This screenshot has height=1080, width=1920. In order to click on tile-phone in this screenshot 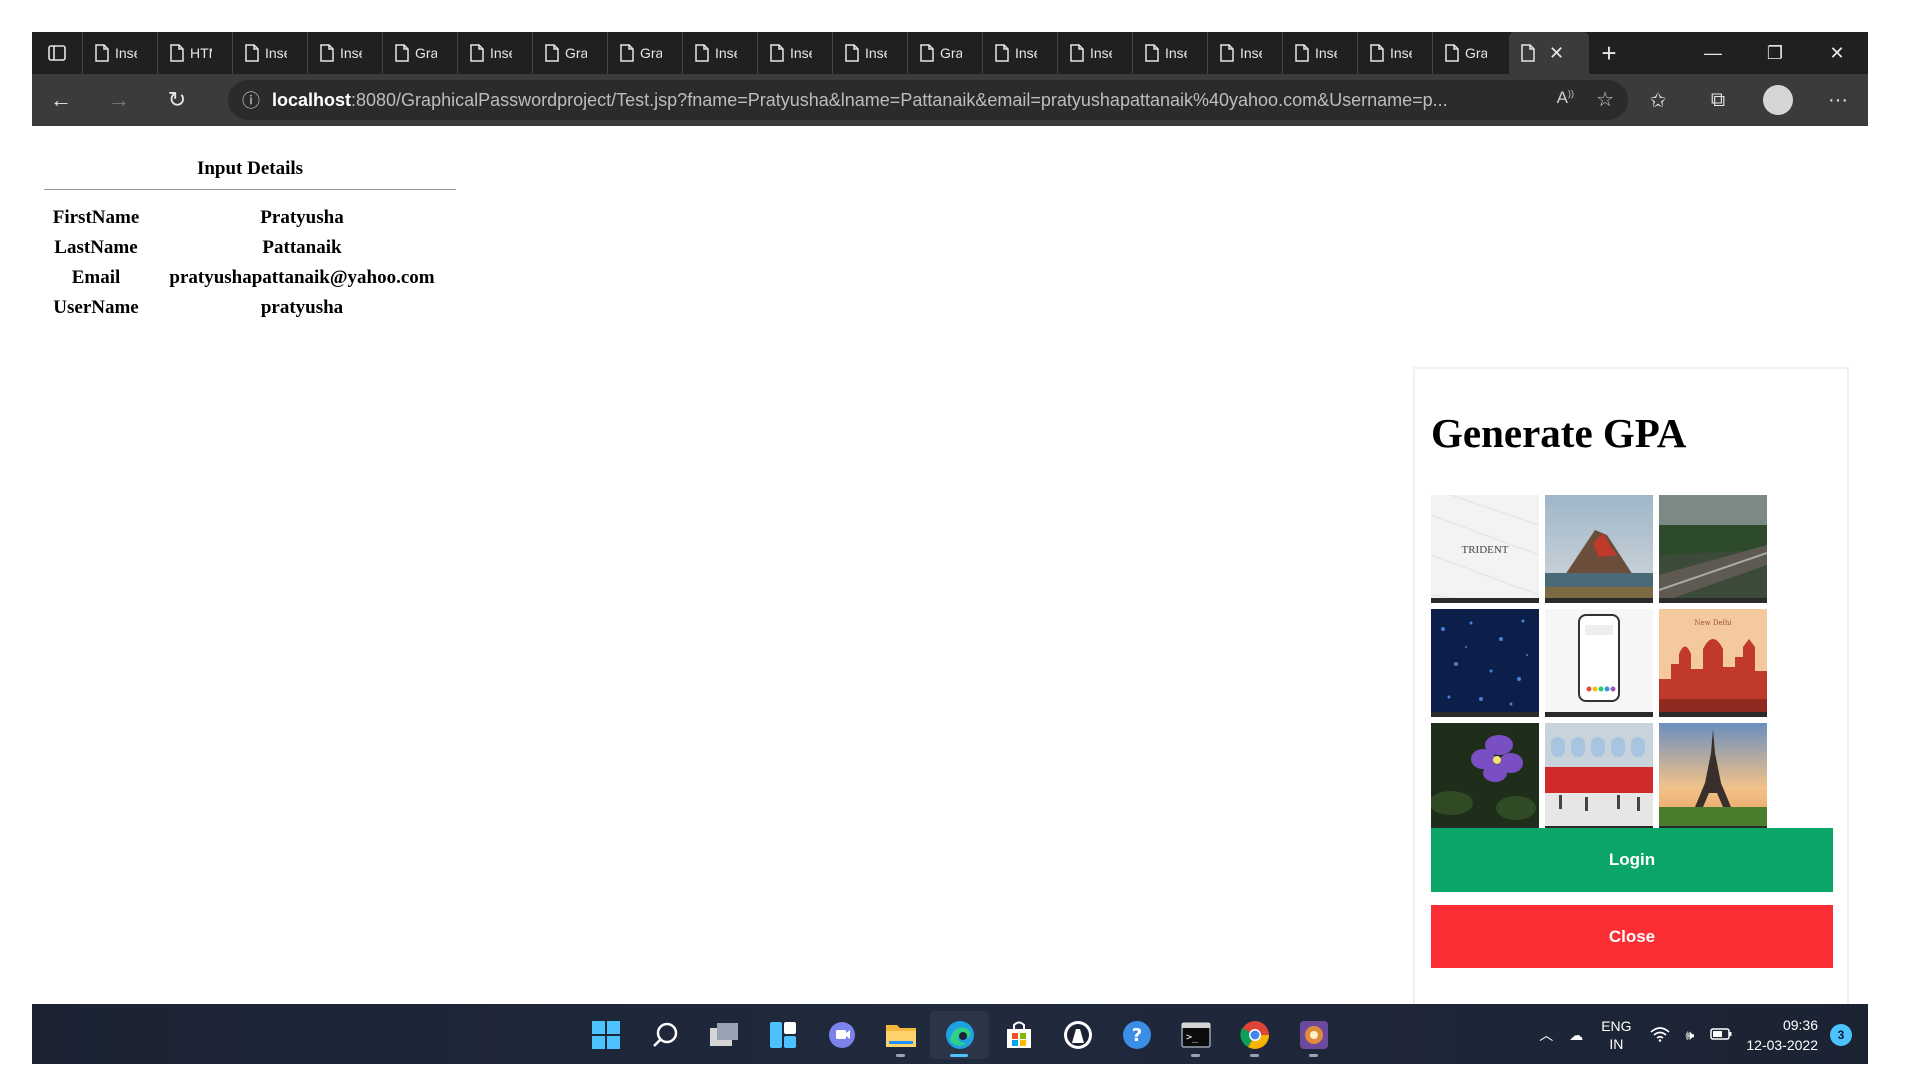, I will do `click(1599, 663)`.